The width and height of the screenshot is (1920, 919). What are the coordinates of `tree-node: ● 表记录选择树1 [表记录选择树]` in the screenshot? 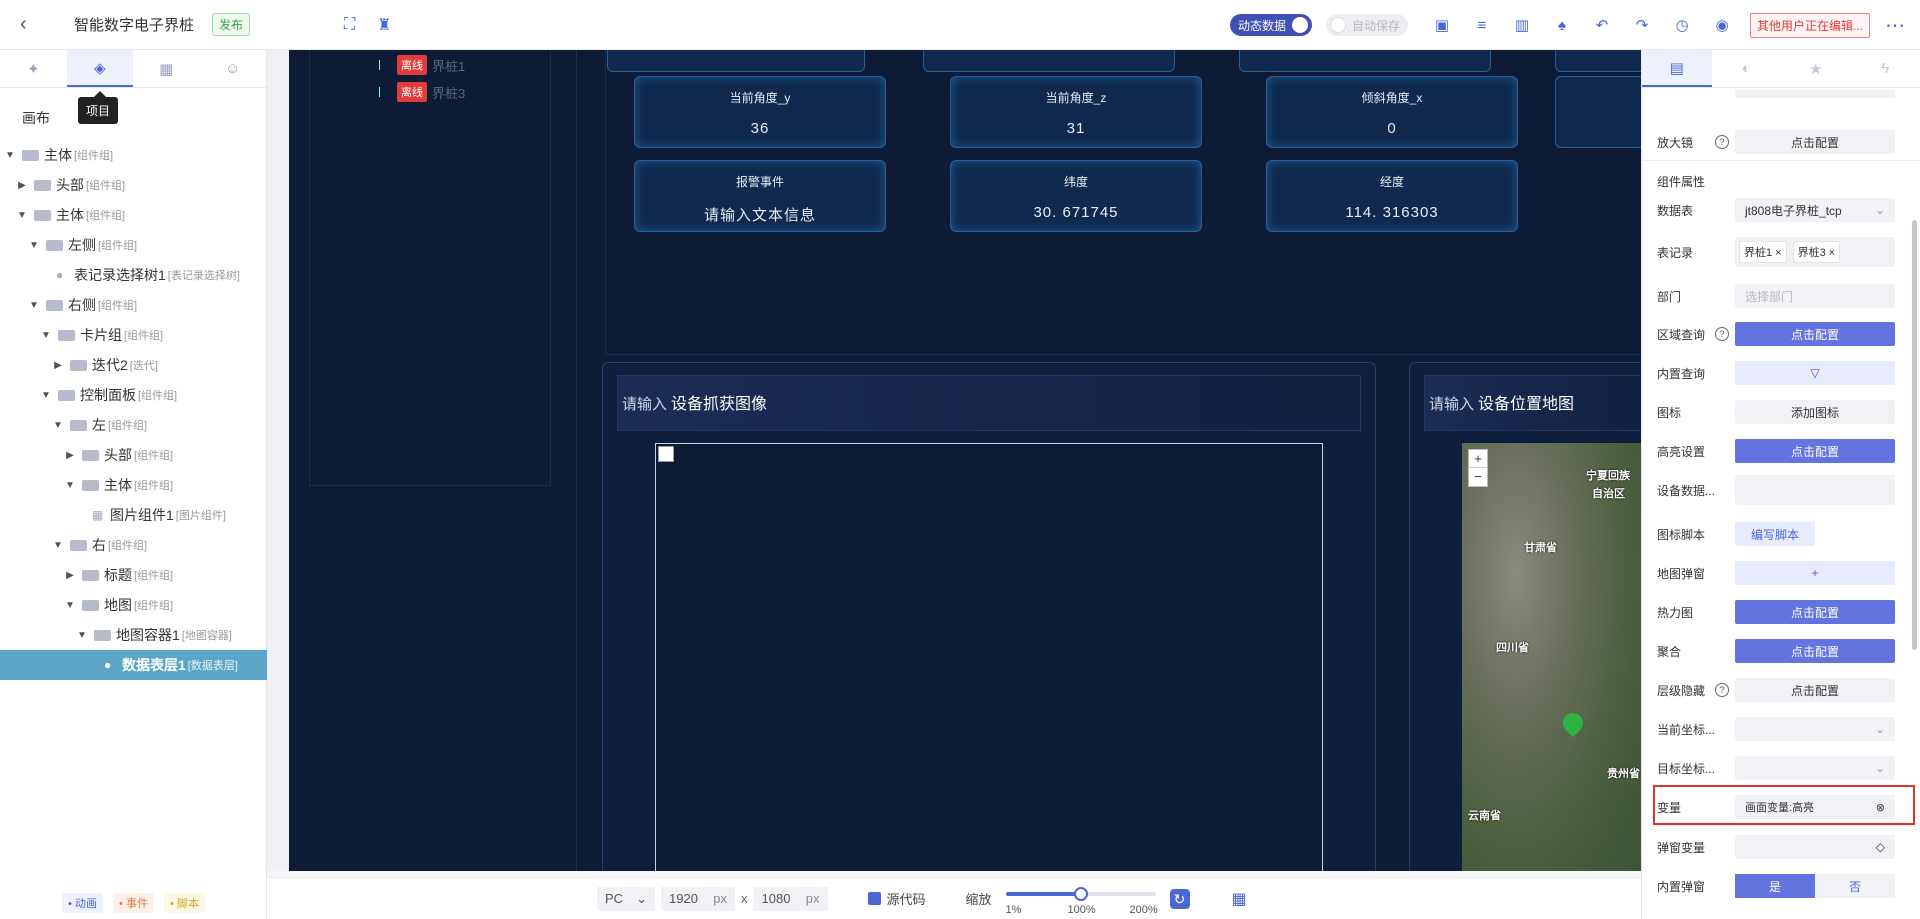 It's located at (133, 275).